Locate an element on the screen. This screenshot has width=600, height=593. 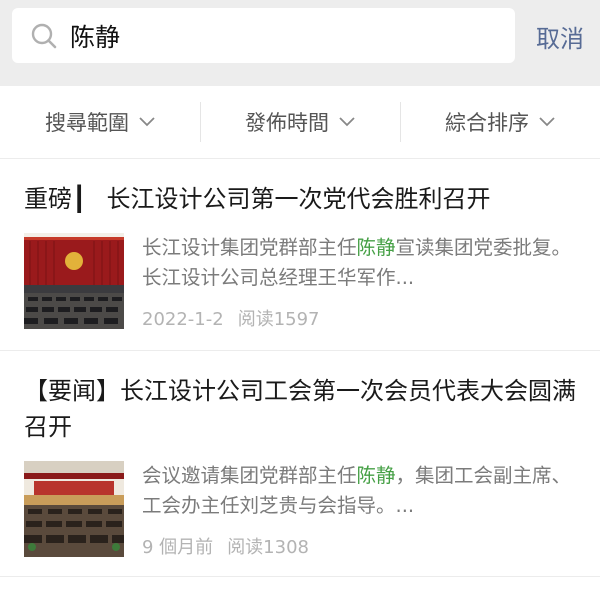
result-title-text: 长江设计公司第一次党代会胜利召开 is located at coordinates (298, 199).